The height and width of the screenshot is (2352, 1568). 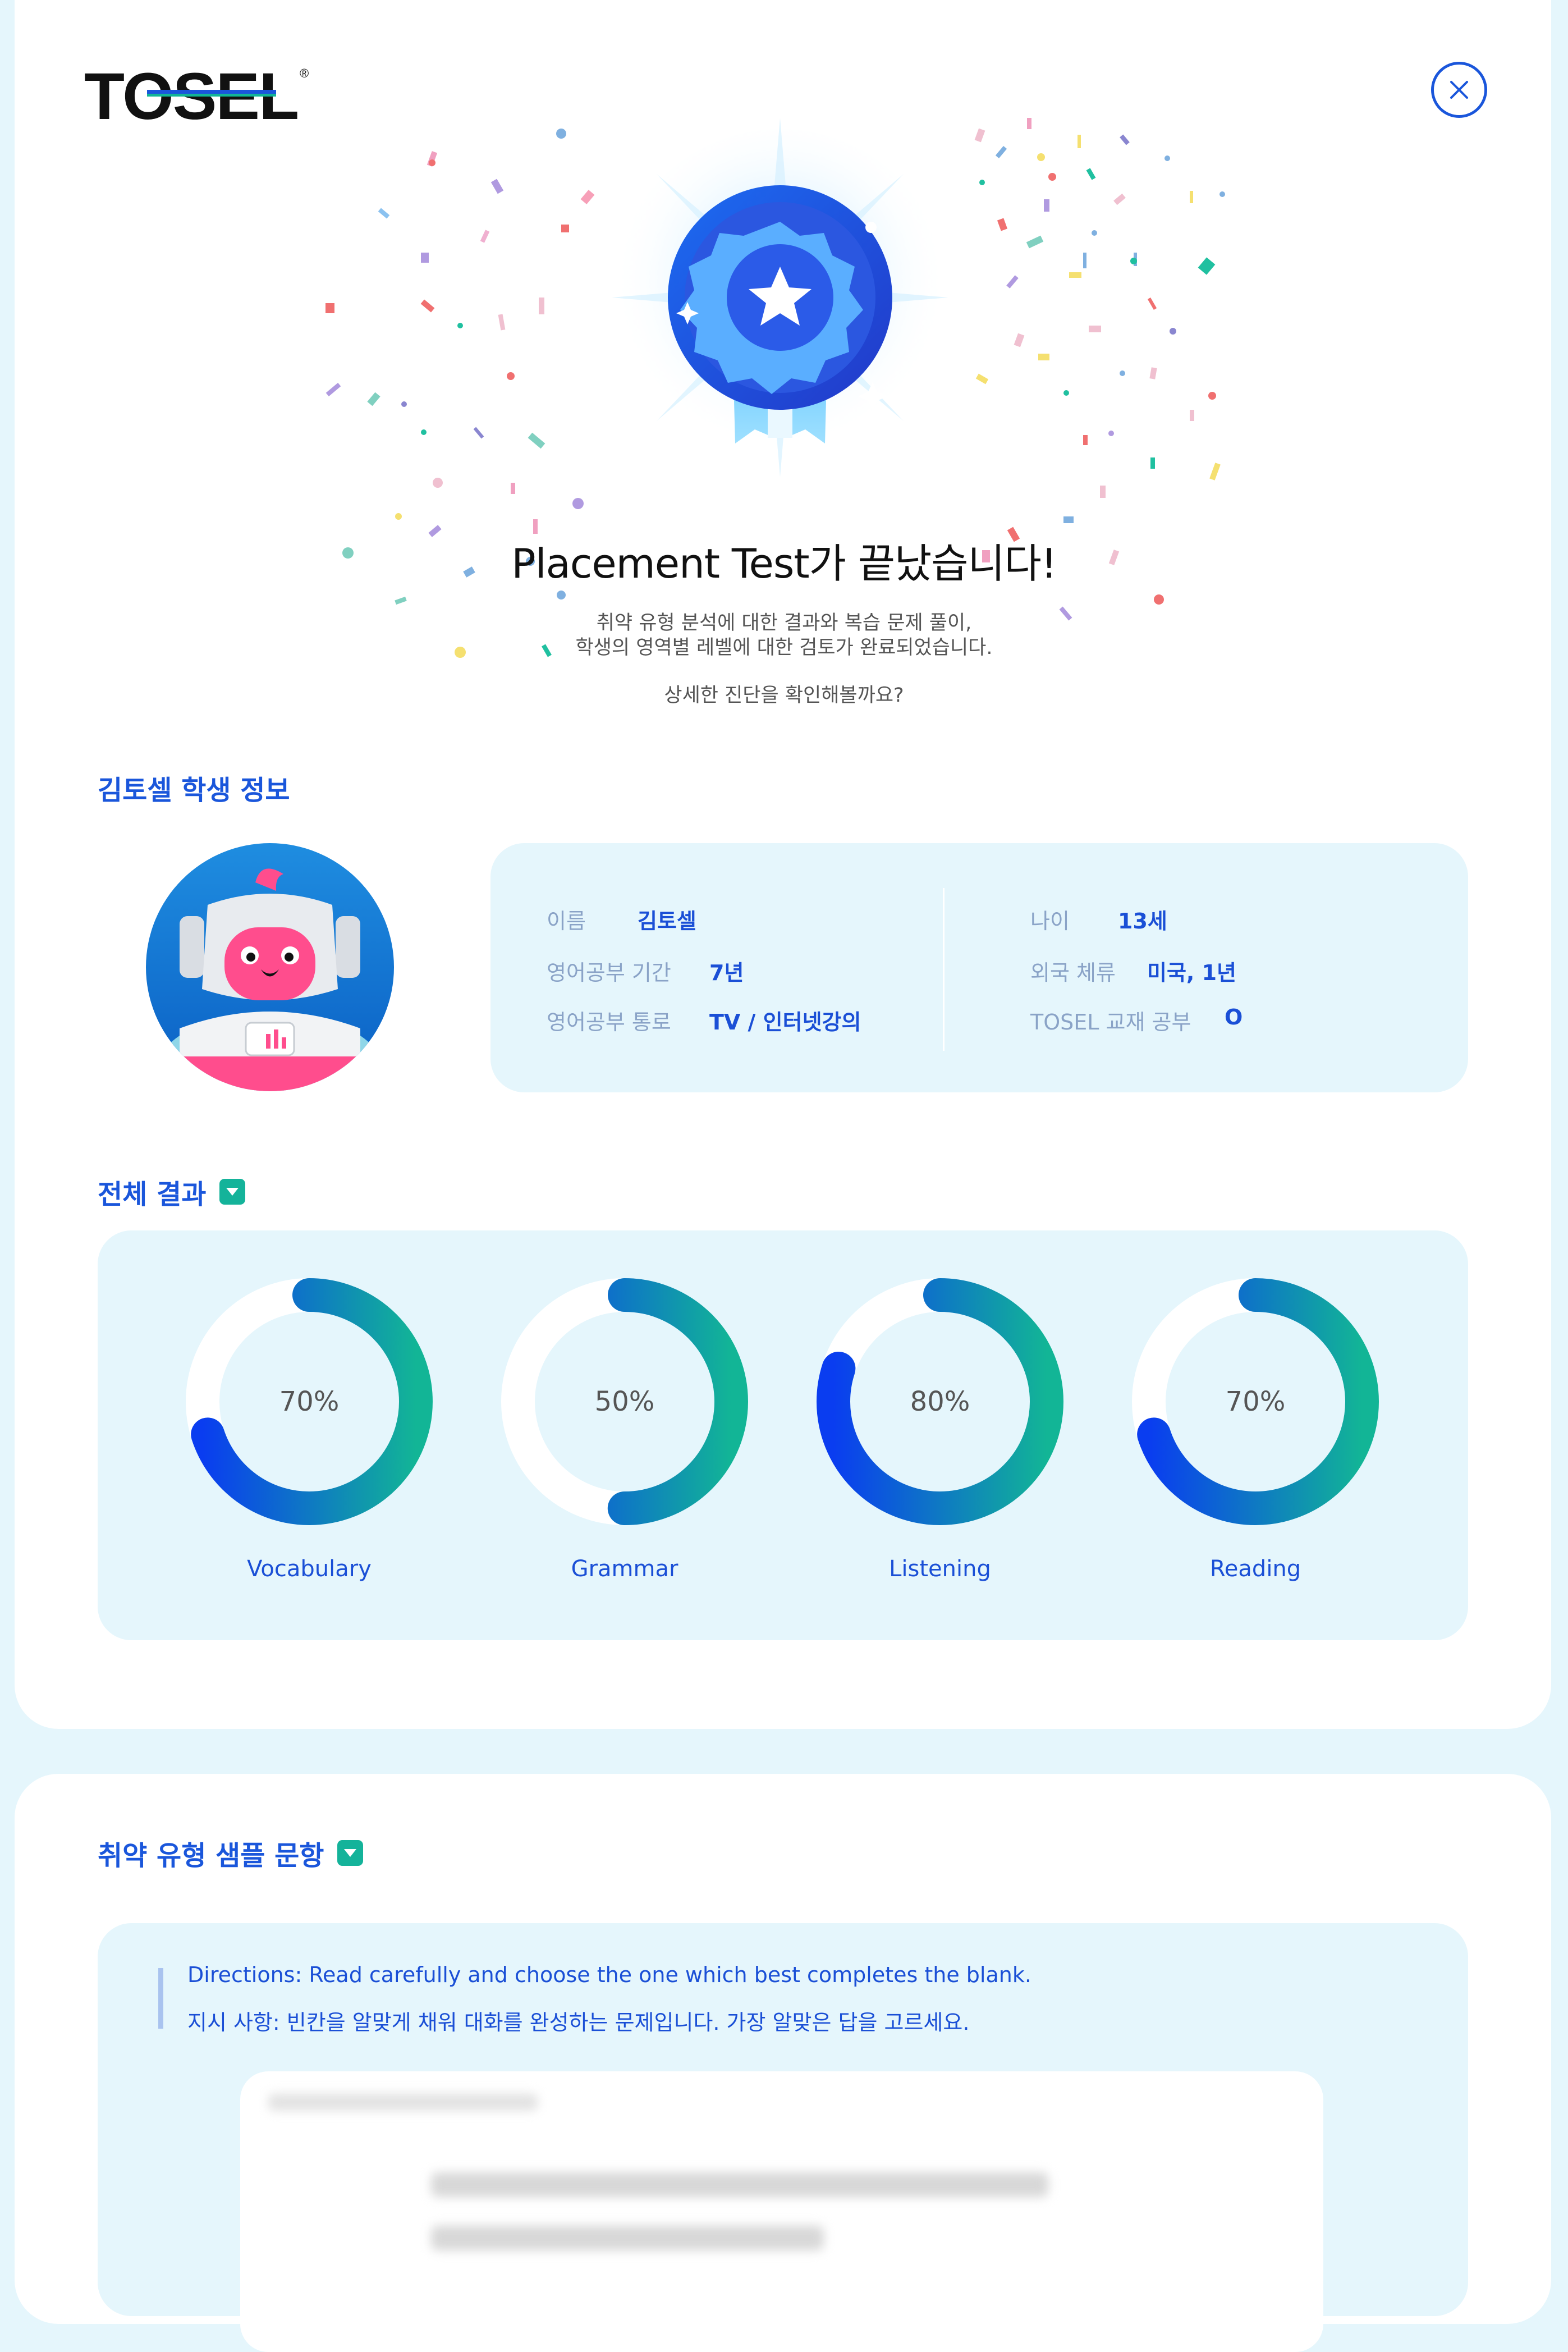 I want to click on page-title: Placement Test가 끝났습니다!, so click(x=784, y=563).